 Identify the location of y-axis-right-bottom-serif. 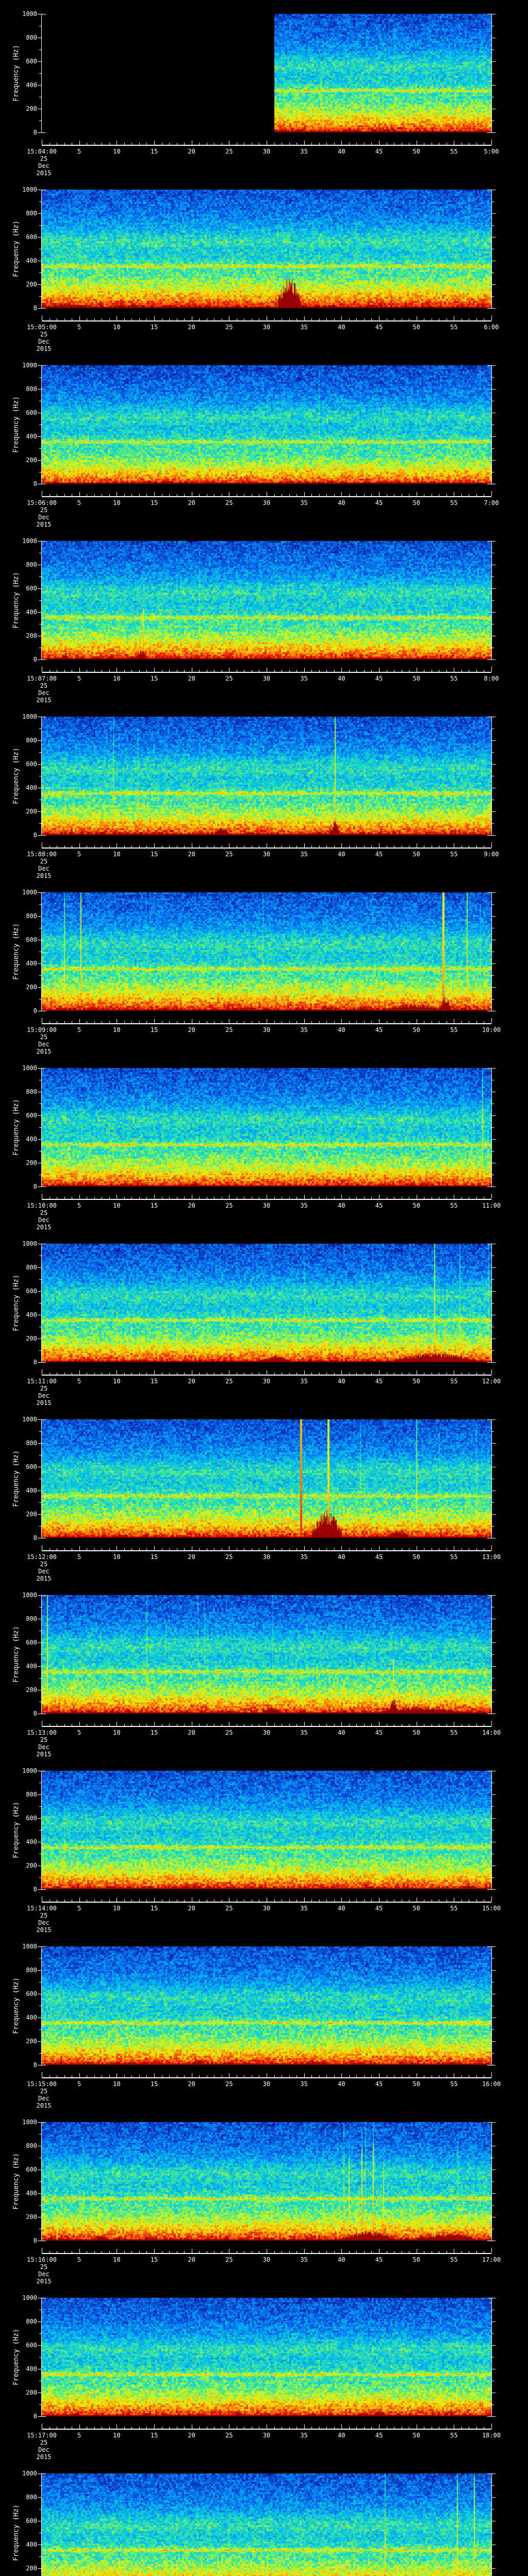
(489, 308).